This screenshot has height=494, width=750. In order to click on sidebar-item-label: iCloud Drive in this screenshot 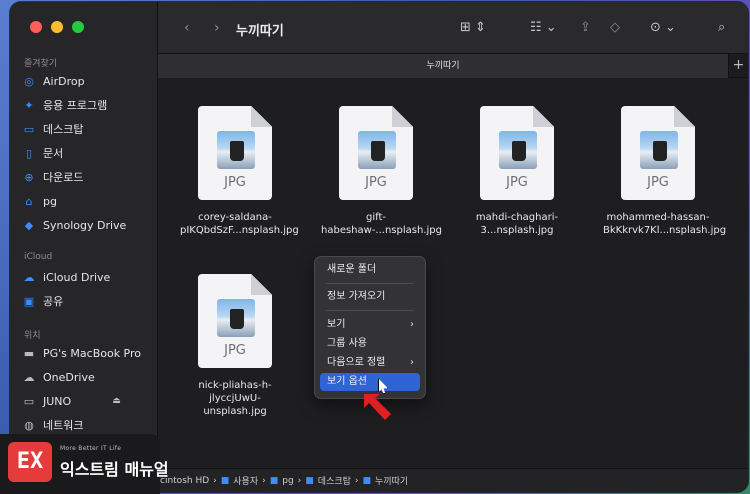, I will do `click(77, 277)`.